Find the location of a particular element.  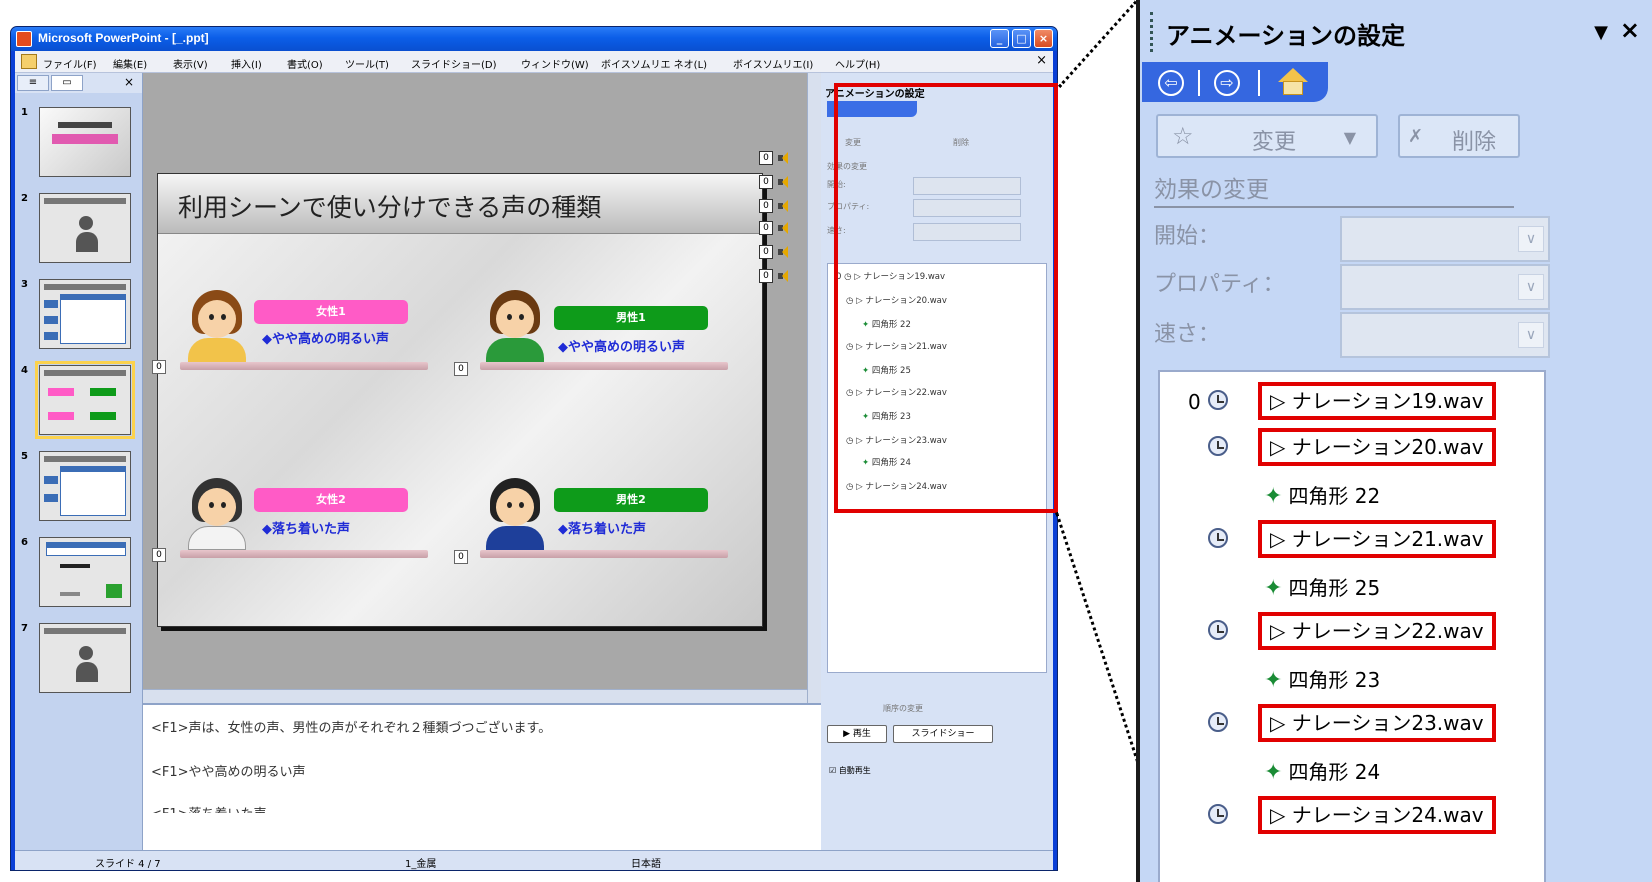

animation-item: ▷ ナレーション23.wav is located at coordinates (1352, 723).